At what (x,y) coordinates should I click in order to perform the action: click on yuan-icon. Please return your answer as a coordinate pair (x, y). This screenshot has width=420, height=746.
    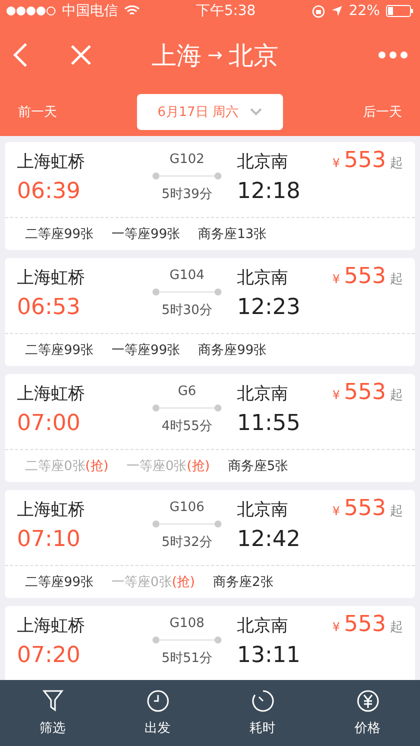
    Looking at the image, I should click on (368, 701).